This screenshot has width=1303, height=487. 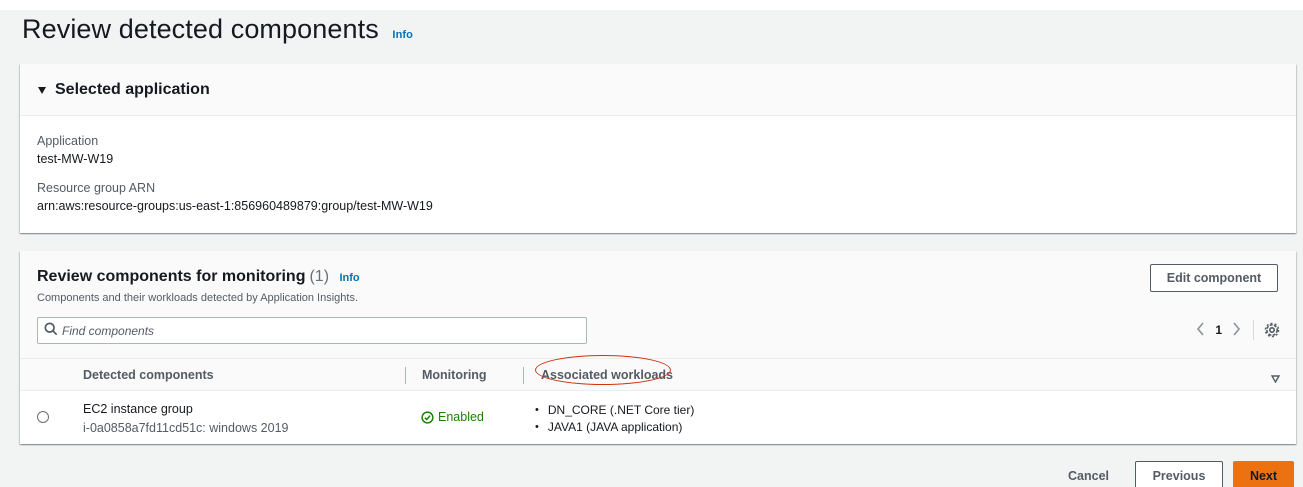 I want to click on page-title-text: Review detected components, so click(x=200, y=29).